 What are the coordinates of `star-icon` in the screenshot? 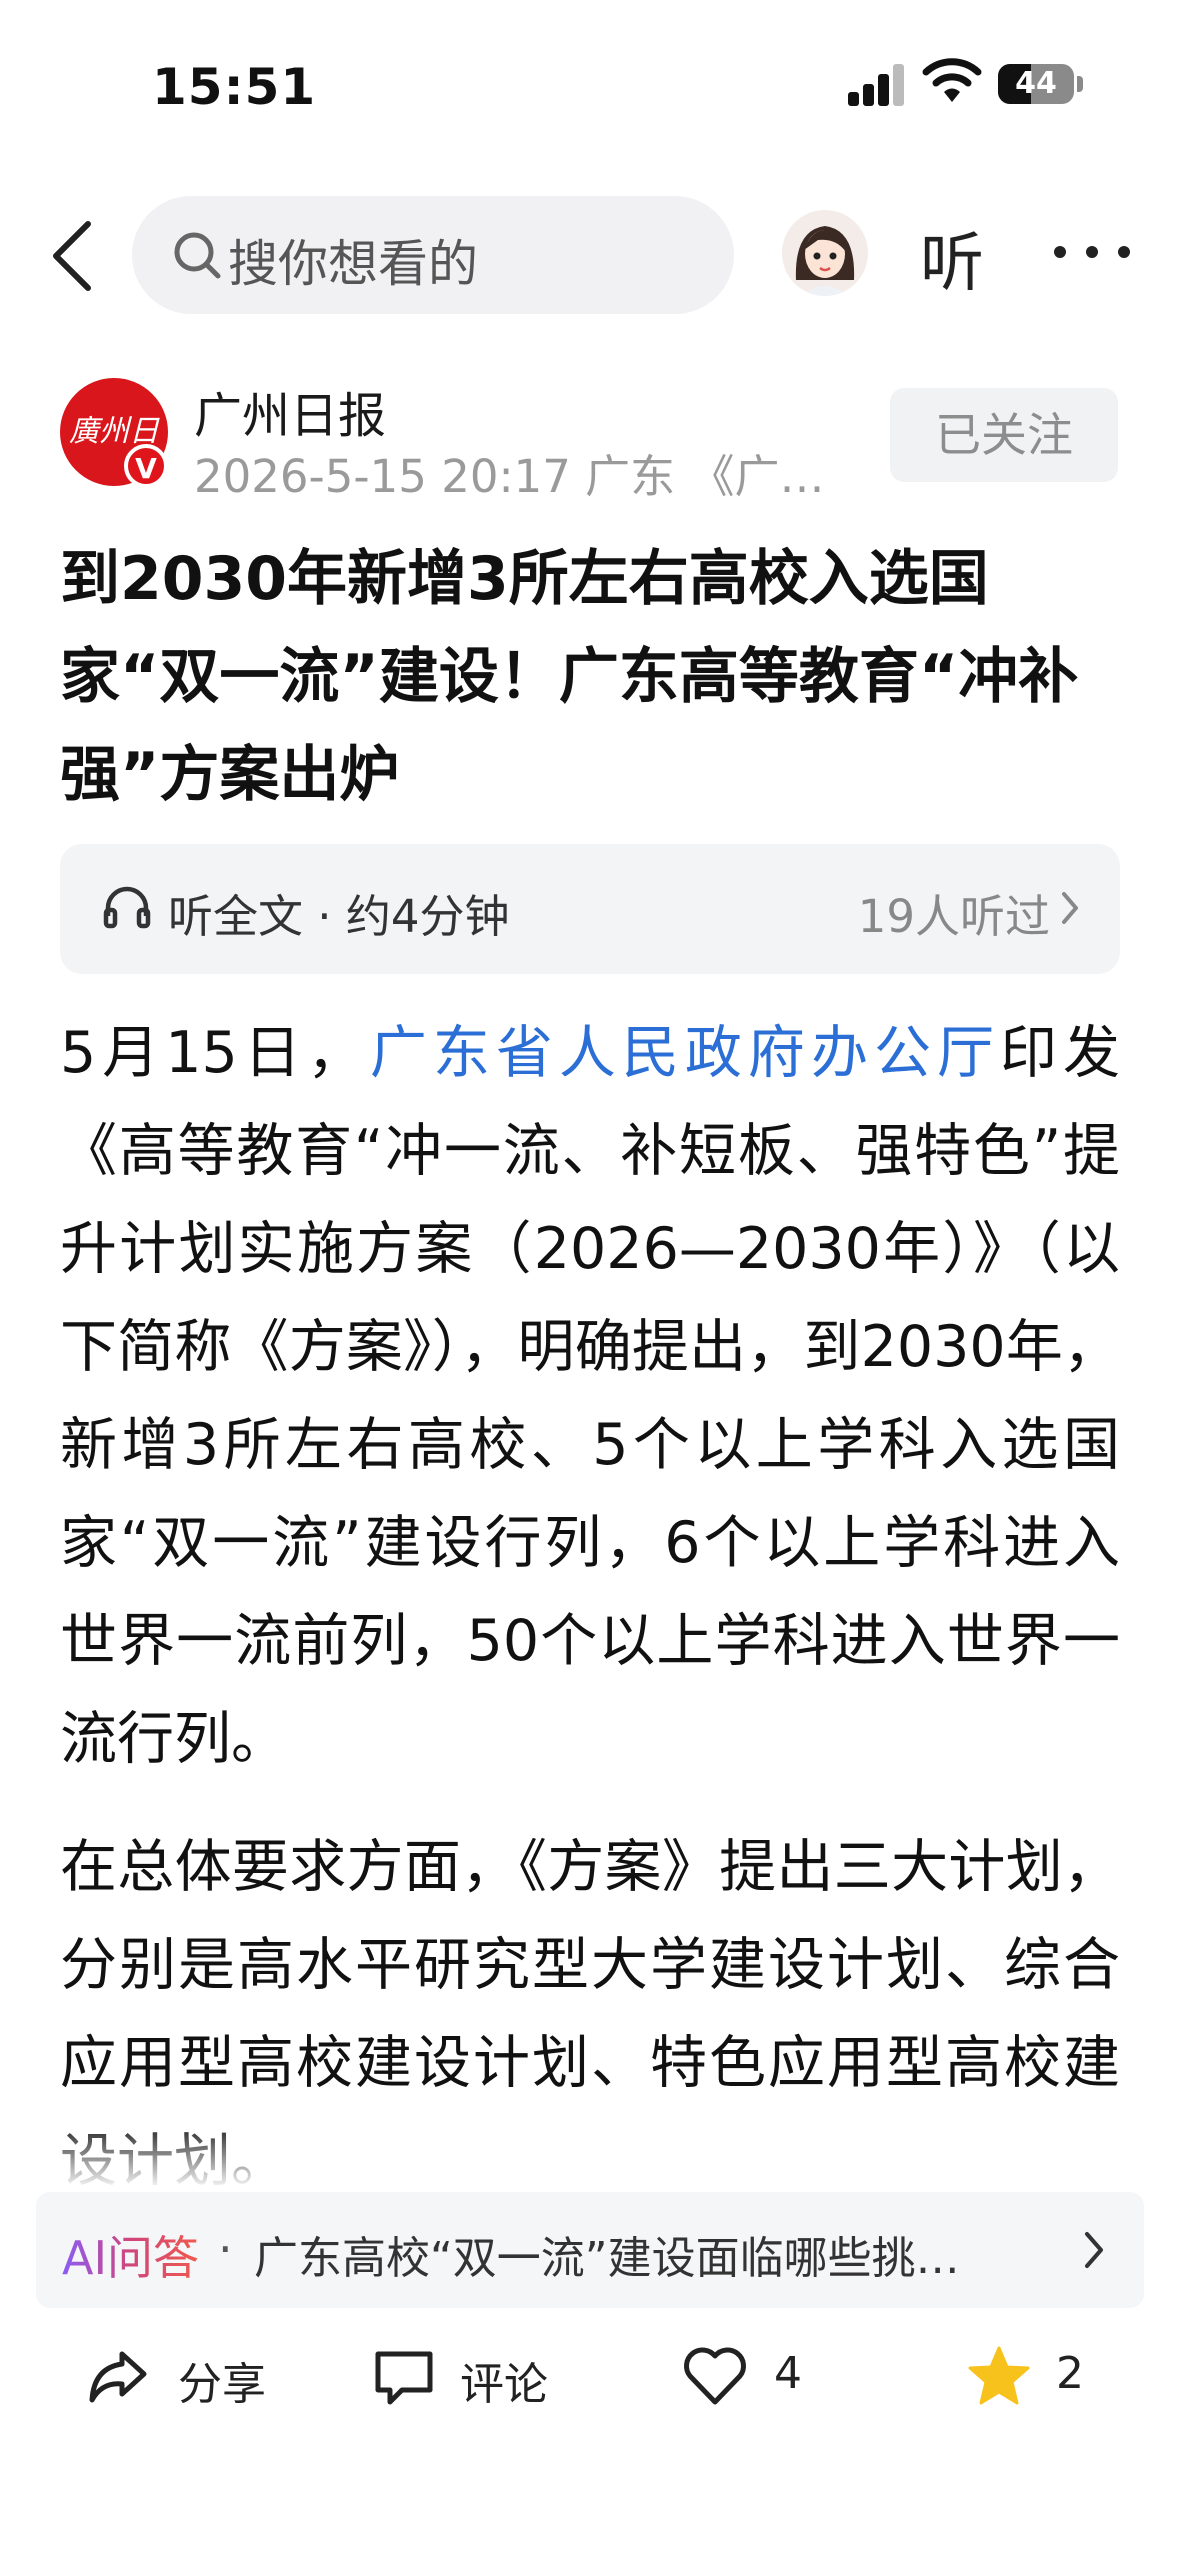 It's located at (999, 2375).